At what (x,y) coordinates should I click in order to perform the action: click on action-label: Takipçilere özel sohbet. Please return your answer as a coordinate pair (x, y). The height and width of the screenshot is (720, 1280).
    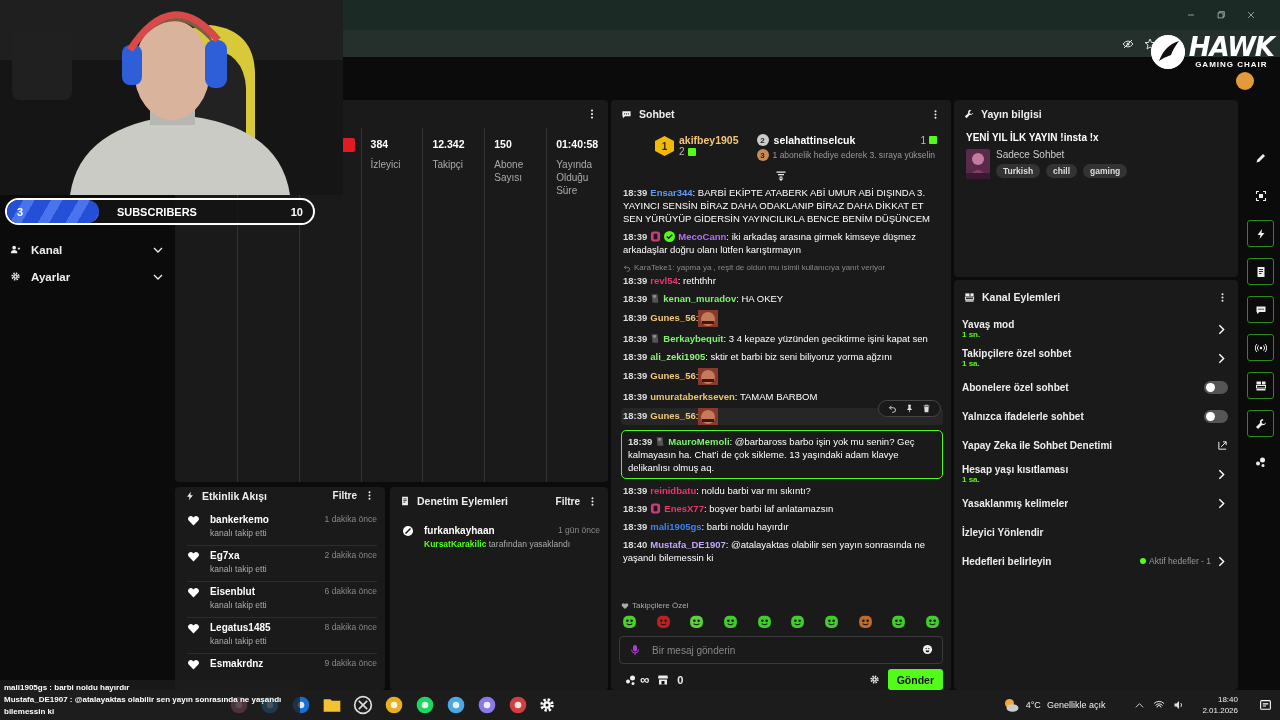
    Looking at the image, I should click on (1088, 353).